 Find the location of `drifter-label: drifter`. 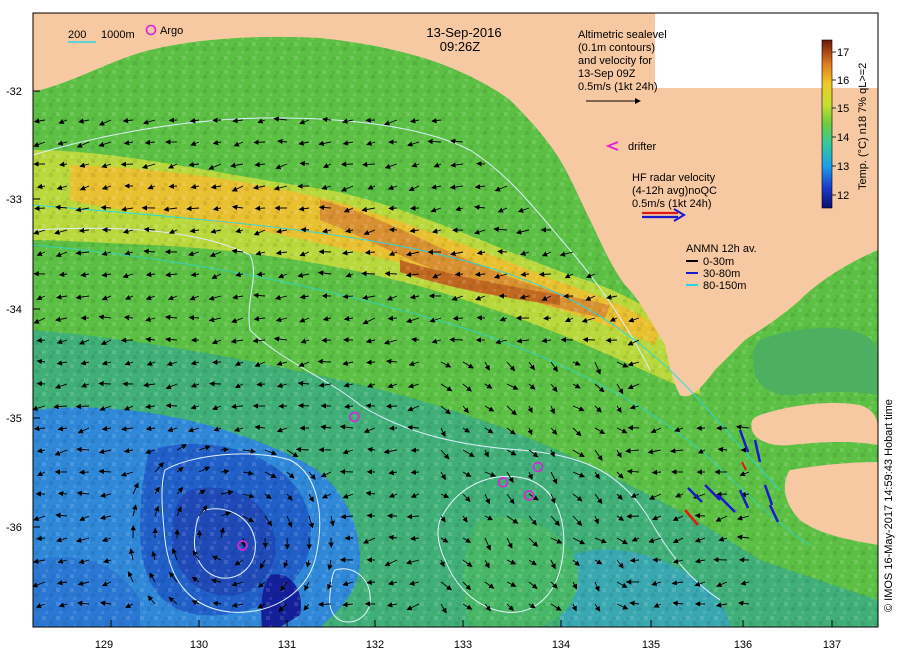

drifter-label: drifter is located at coordinates (642, 147).